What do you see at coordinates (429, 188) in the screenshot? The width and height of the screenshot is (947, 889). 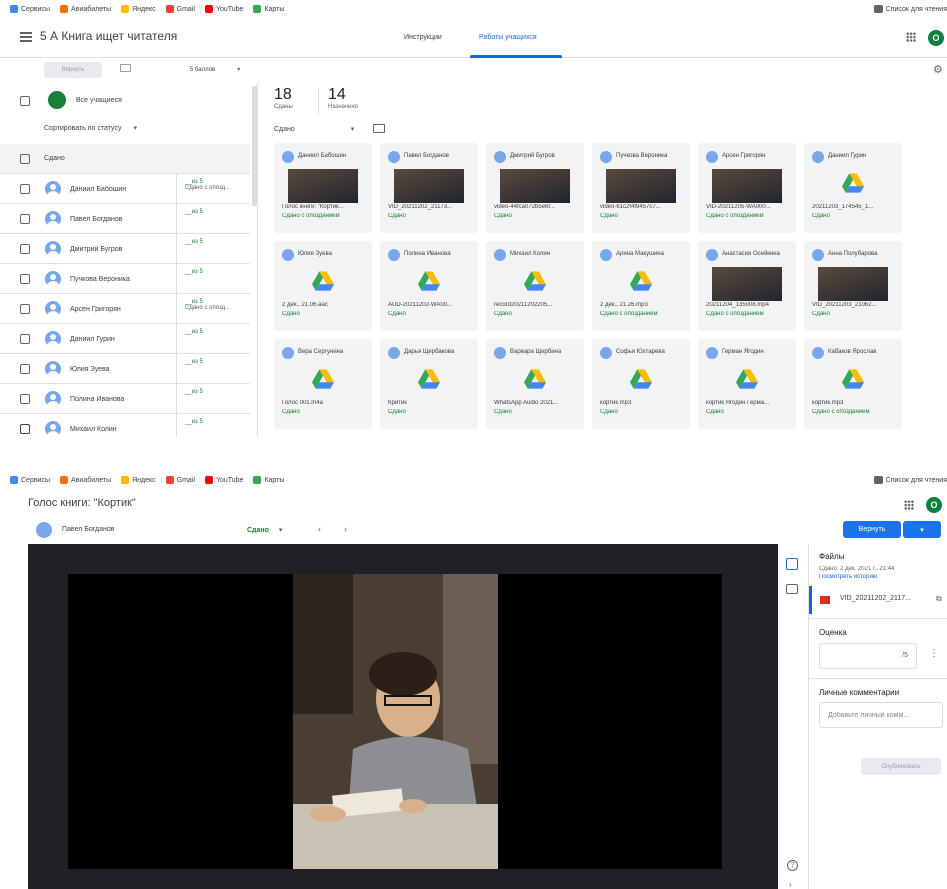 I see `submission-card: Павел Богданов VID_20211202_21173... Сдано` at bounding box center [429, 188].